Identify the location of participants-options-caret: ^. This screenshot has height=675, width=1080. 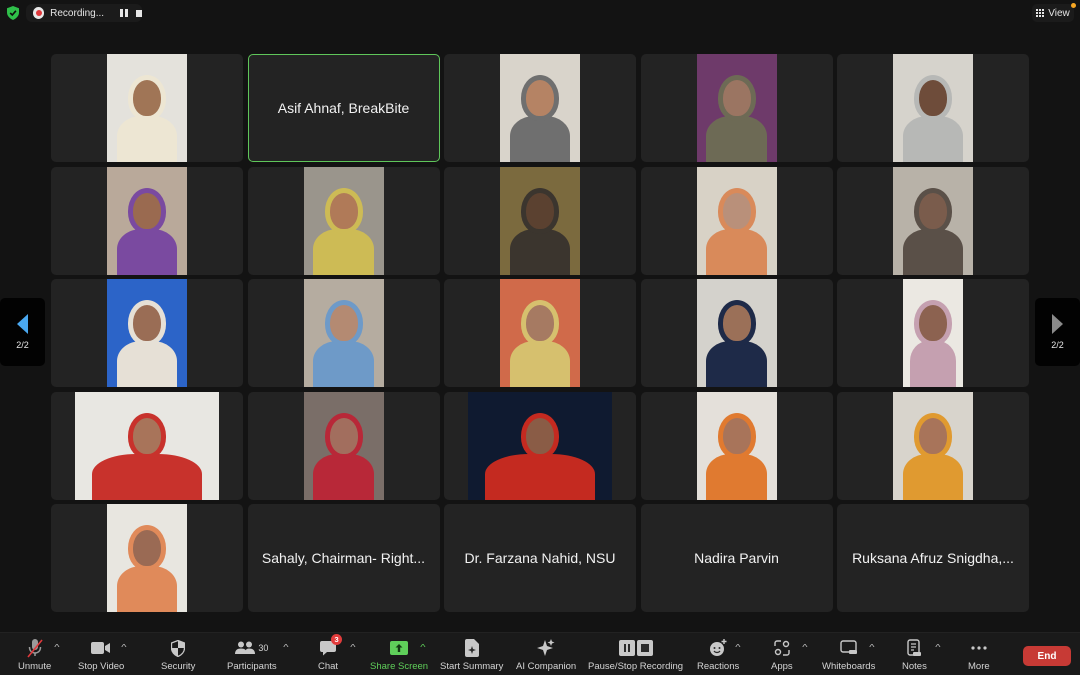
(285, 647).